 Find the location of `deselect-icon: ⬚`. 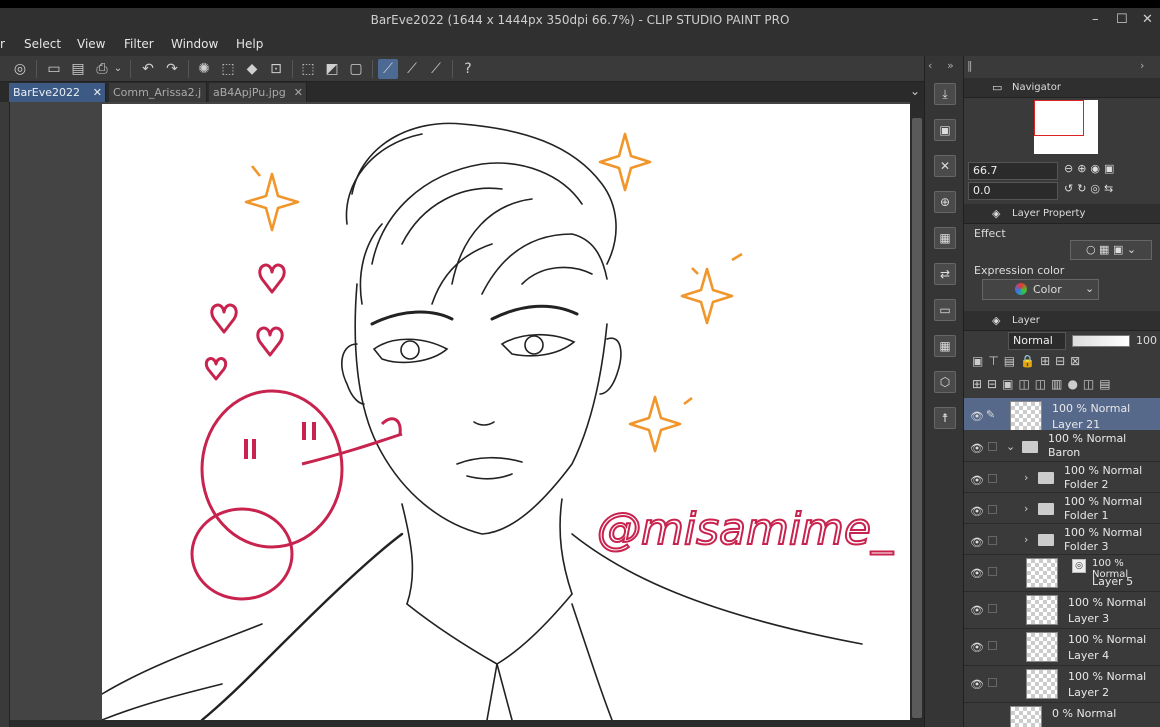

deselect-icon: ⬚ is located at coordinates (308, 69).